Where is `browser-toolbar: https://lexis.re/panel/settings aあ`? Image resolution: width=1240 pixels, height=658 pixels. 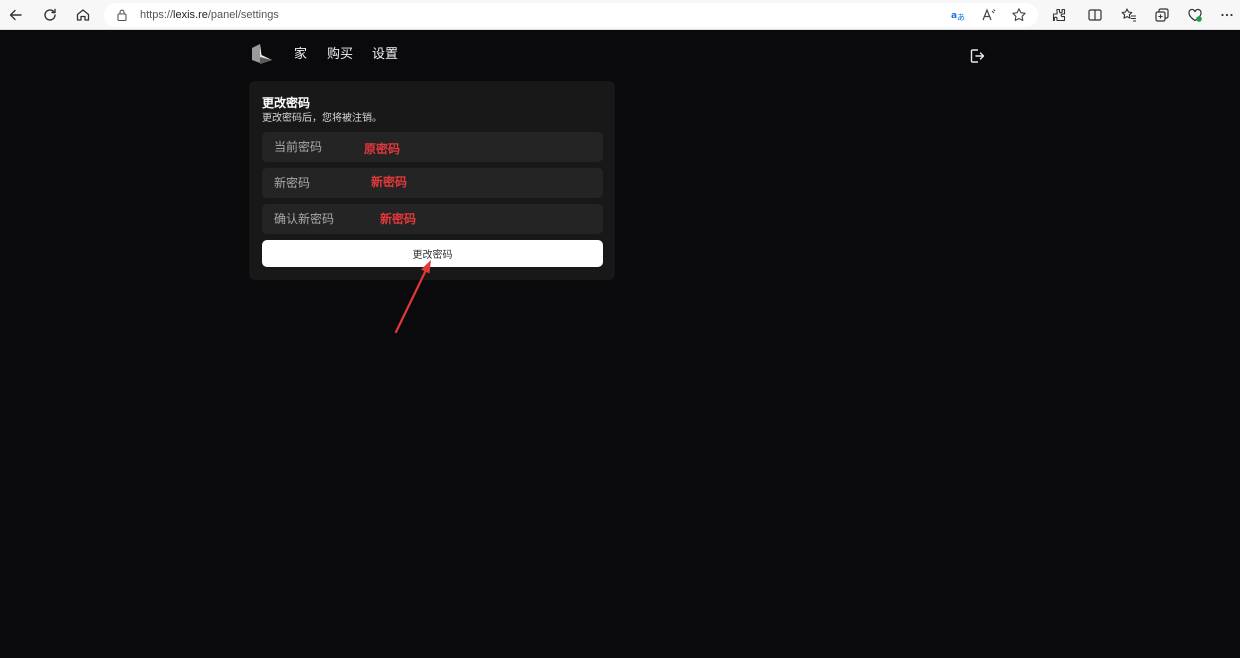
browser-toolbar: https://lexis.re/panel/settings aあ is located at coordinates (620, 15).